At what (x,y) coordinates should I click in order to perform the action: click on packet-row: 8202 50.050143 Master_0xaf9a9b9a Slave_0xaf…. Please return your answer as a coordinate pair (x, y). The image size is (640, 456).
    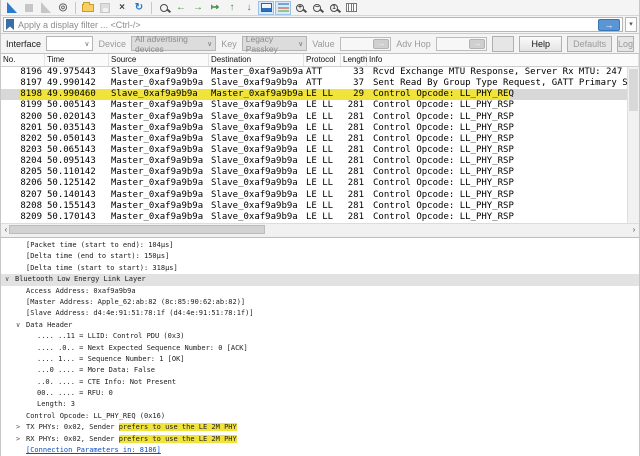
    Looking at the image, I should click on (315, 139).